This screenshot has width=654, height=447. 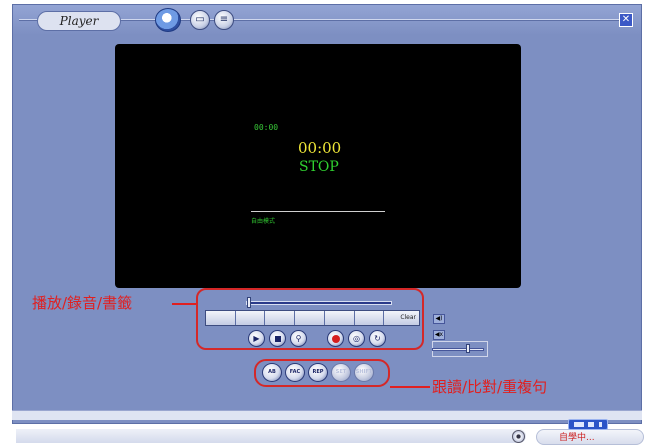 What do you see at coordinates (410, 387) in the screenshot?
I see `annotation-pointer-right` at bounding box center [410, 387].